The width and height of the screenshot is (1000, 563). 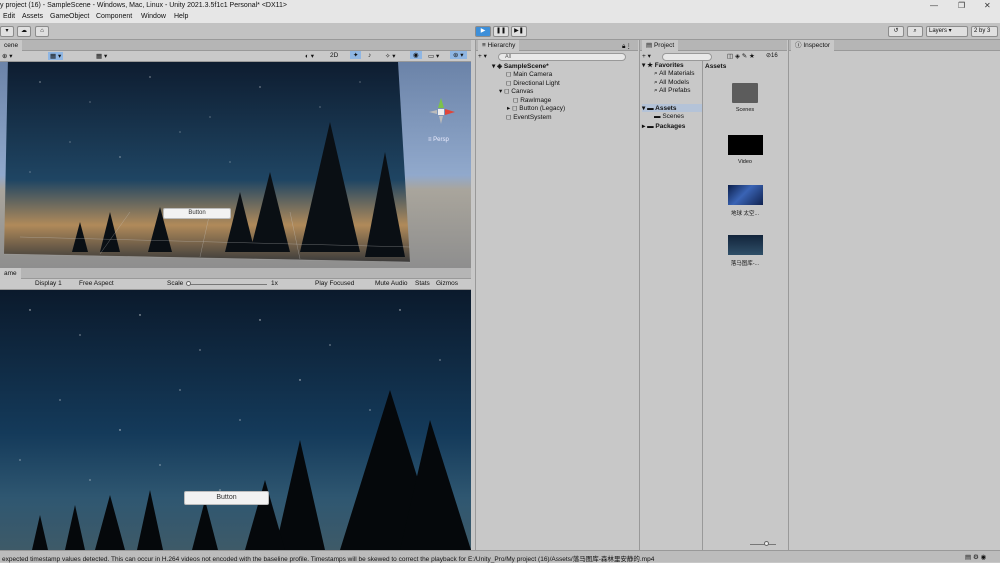 I want to click on scene-ui-button: Button, so click(x=197, y=213).